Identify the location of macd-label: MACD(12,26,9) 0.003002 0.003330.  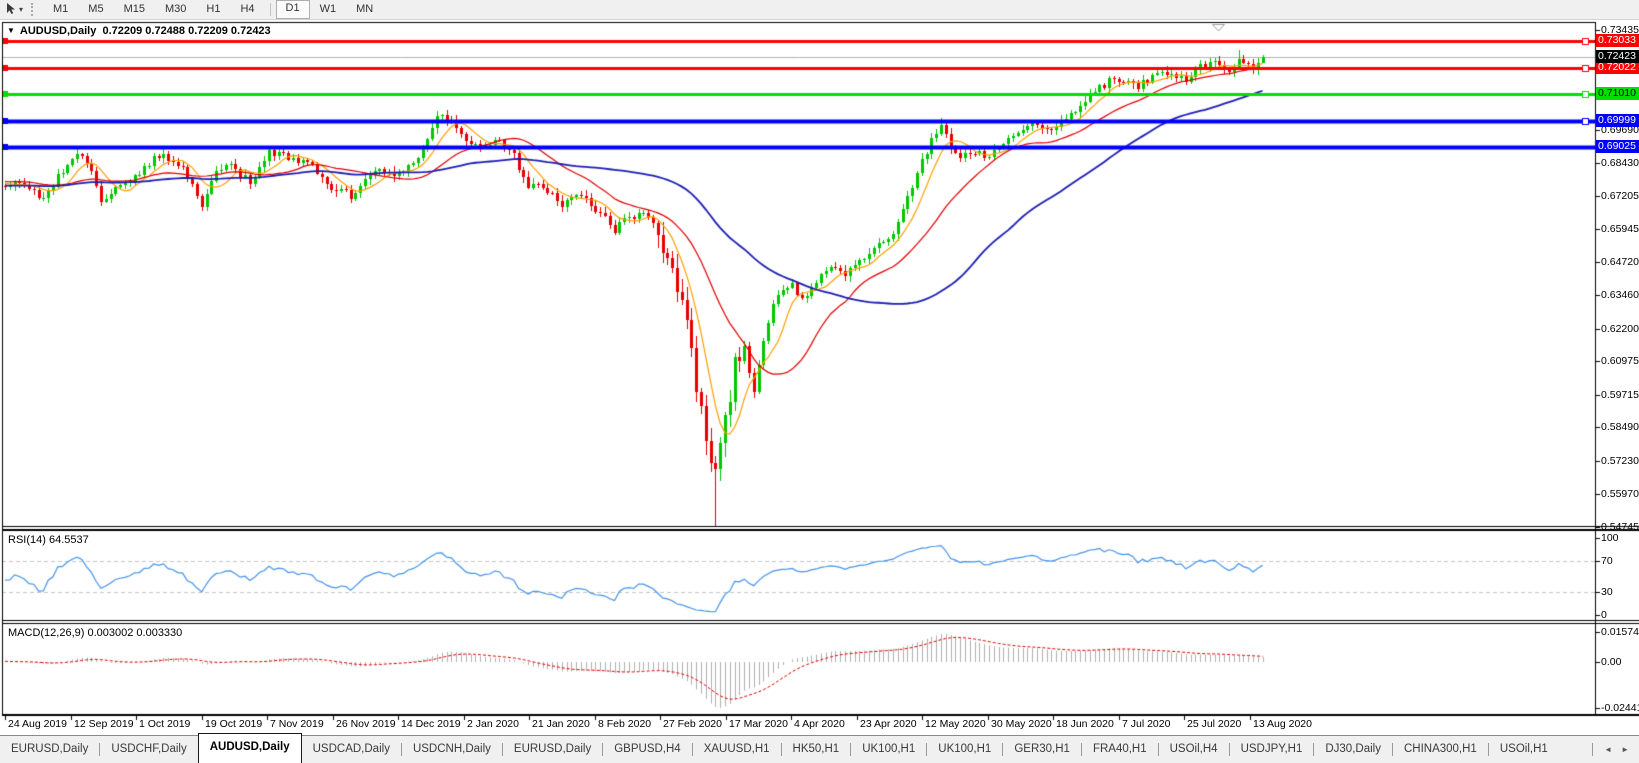
(95, 633).